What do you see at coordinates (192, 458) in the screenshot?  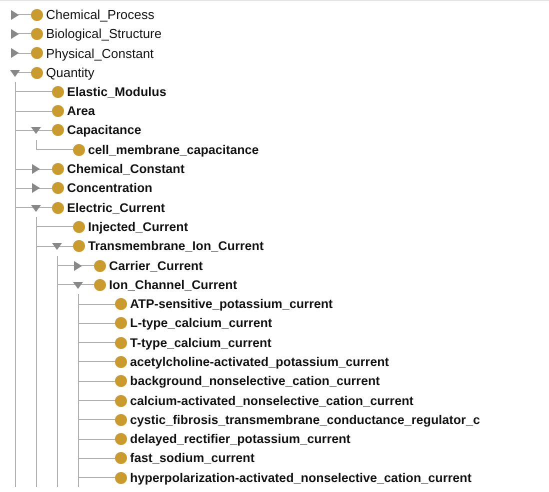 I see `tree-item-label: fast_sodium_current` at bounding box center [192, 458].